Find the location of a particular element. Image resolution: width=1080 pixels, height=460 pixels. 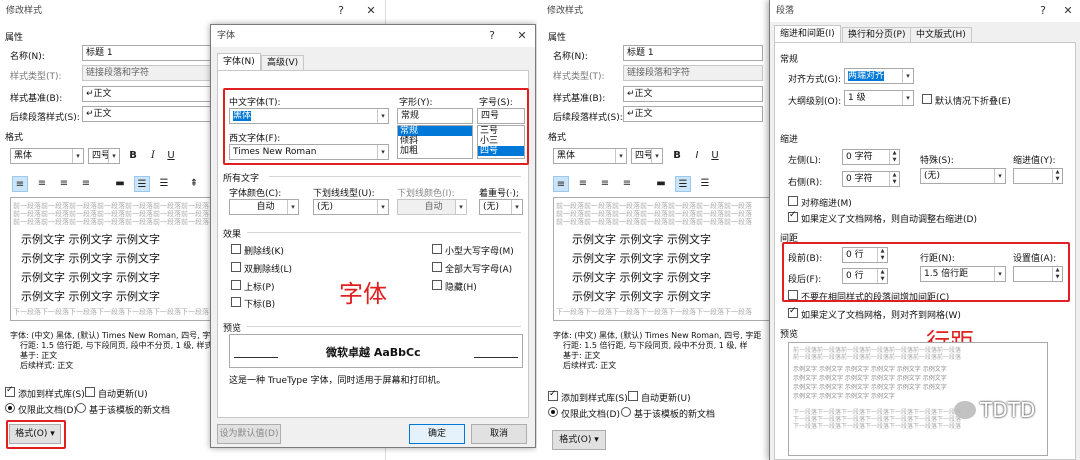

left-indent-field: 0 字符 ▲ ▼ is located at coordinates (871, 157).